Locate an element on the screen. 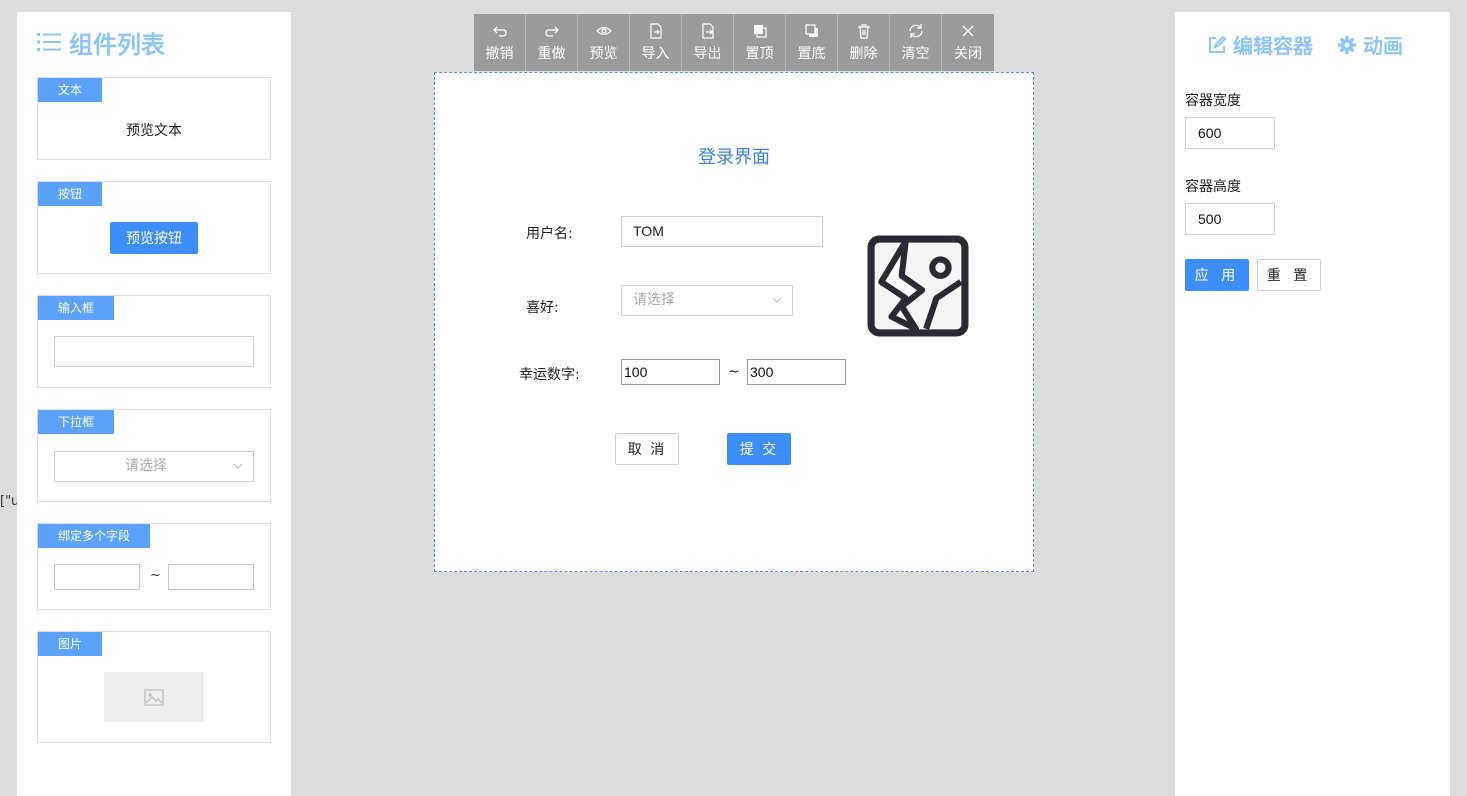 Image resolution: width=1467 pixels, height=796 pixels. redo-icon is located at coordinates (551, 31).